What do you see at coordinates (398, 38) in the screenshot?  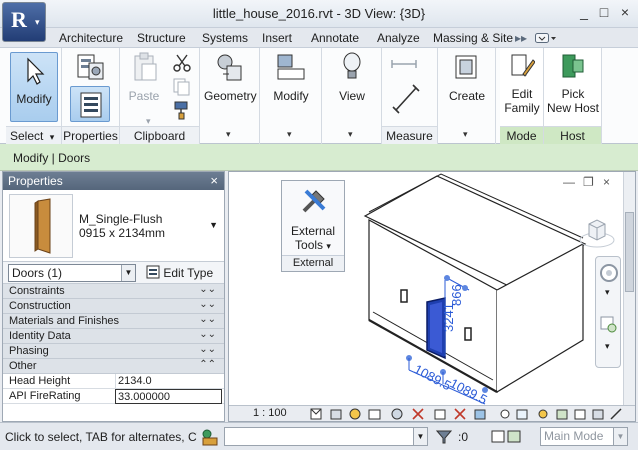 I see `tab-analyze: Analyze` at bounding box center [398, 38].